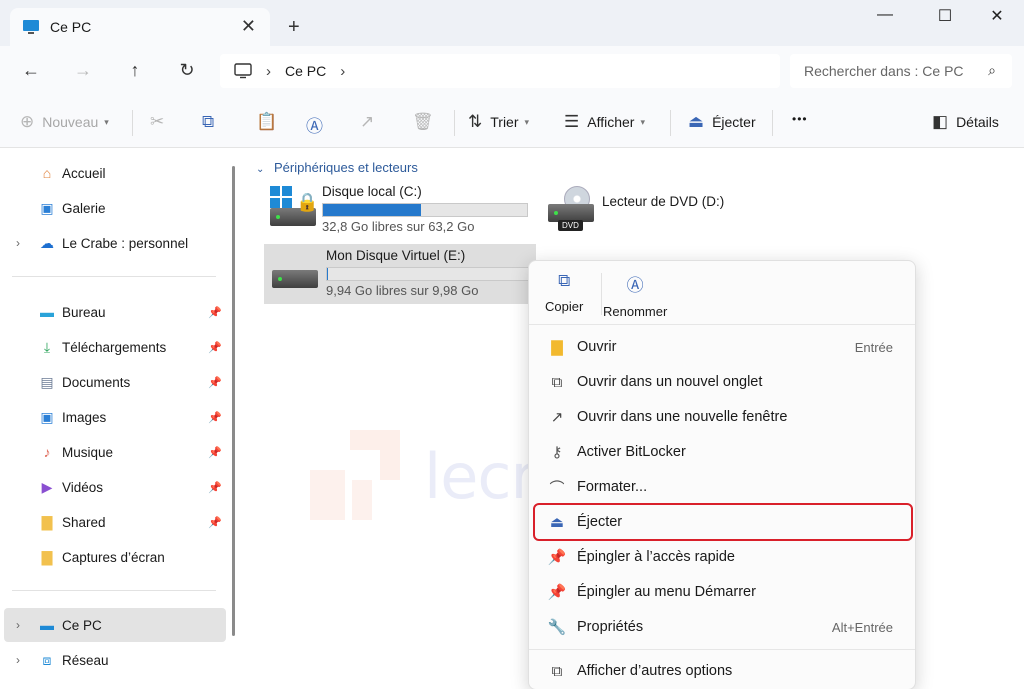 This screenshot has width=1024, height=689. What do you see at coordinates (723, 382) in the screenshot?
I see `menu-item-new-tab: ⧉ Ouvrir dans un nouvel onglet` at bounding box center [723, 382].